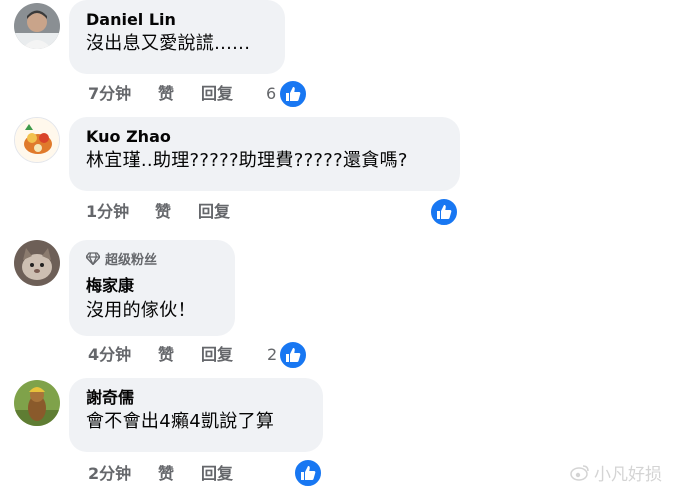 The height and width of the screenshot is (491, 682). What do you see at coordinates (180, 421) in the screenshot?
I see `comment-text: 會不會出4癩4凱說了算` at bounding box center [180, 421].